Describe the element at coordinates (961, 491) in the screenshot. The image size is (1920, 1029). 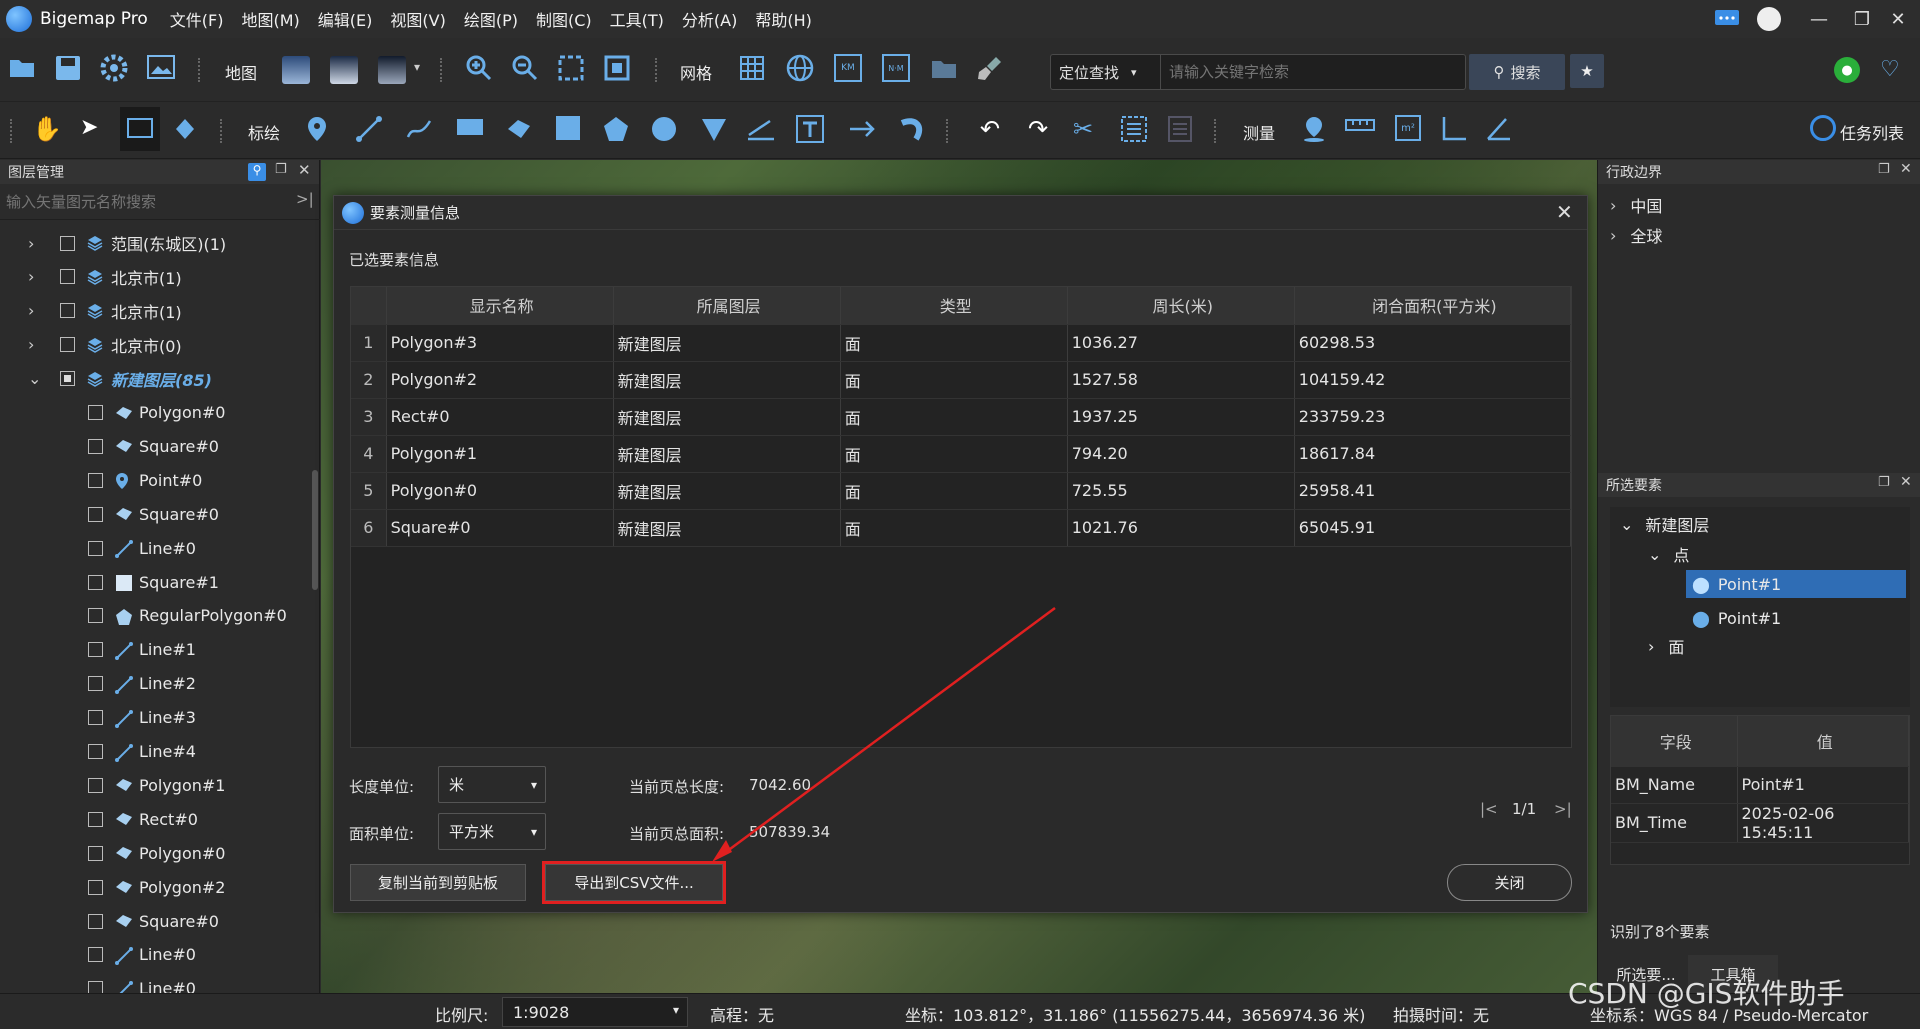
I see `table-row: 5 Polygon#0 新建图层面 725.55 25958.41` at that location.